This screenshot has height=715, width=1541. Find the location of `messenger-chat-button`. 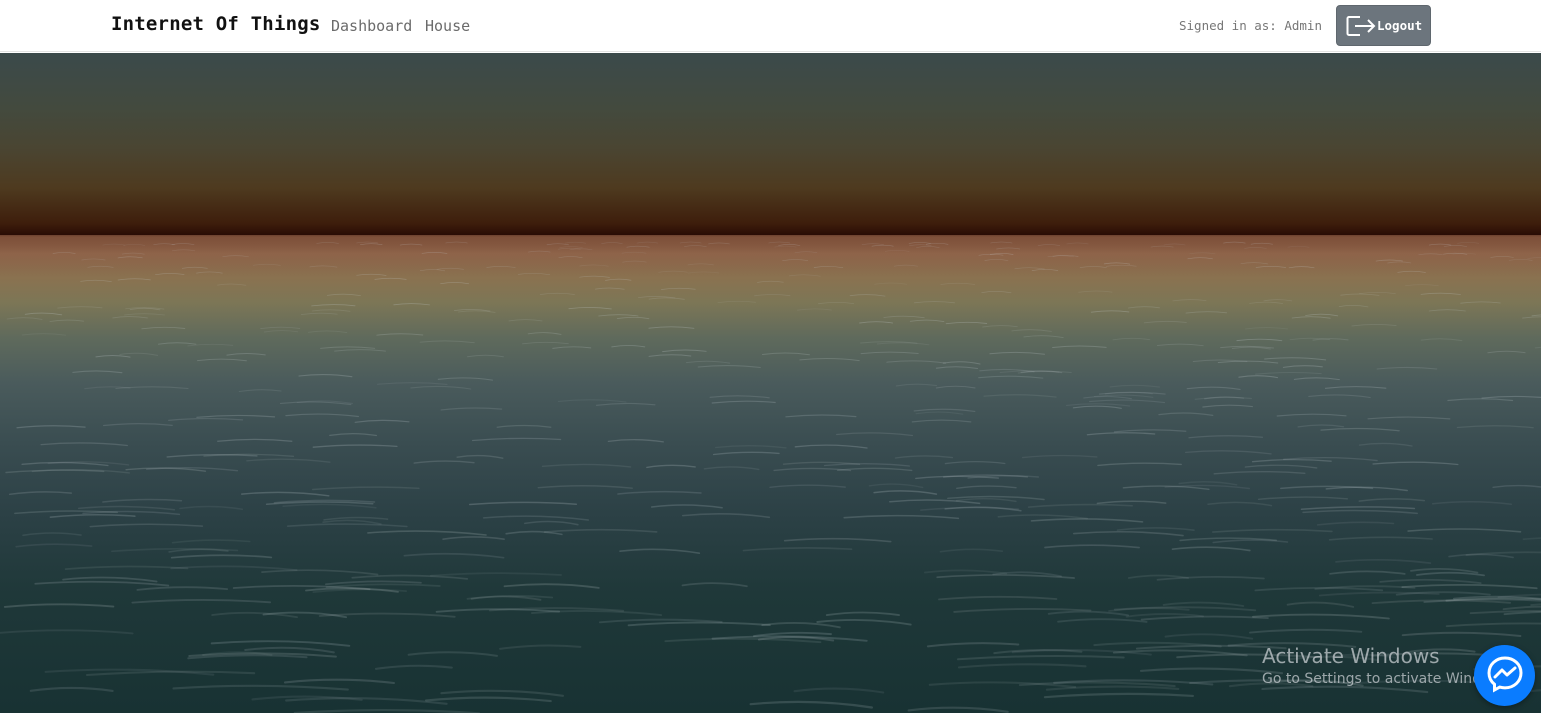

messenger-chat-button is located at coordinates (1504, 675).